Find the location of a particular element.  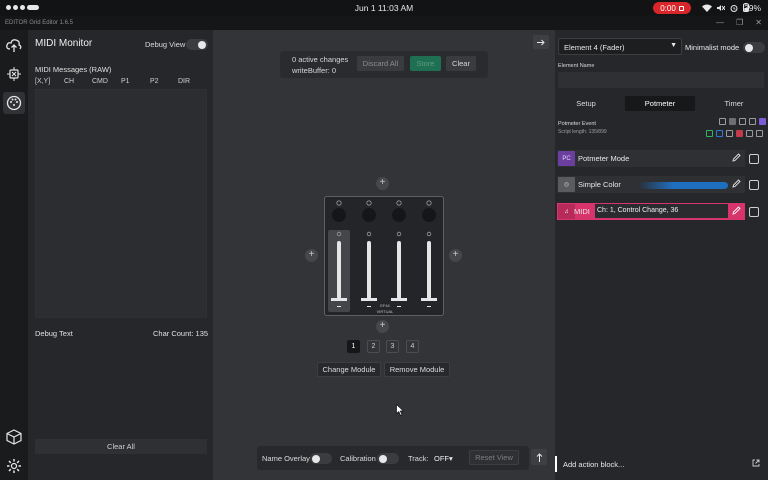

color-gradient-preview is located at coordinates (682, 185).